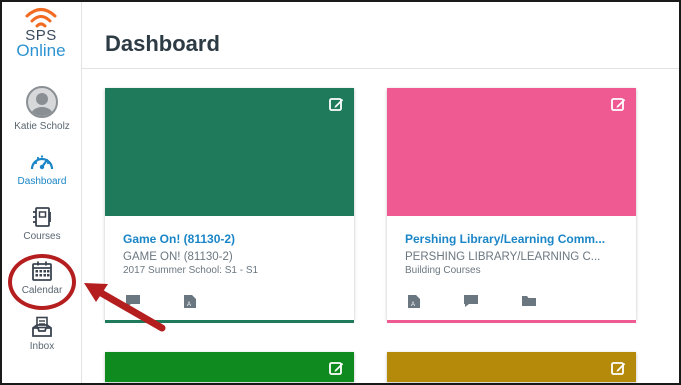  Describe the element at coordinates (443, 270) in the screenshot. I see `course-term: Building Courses` at that location.